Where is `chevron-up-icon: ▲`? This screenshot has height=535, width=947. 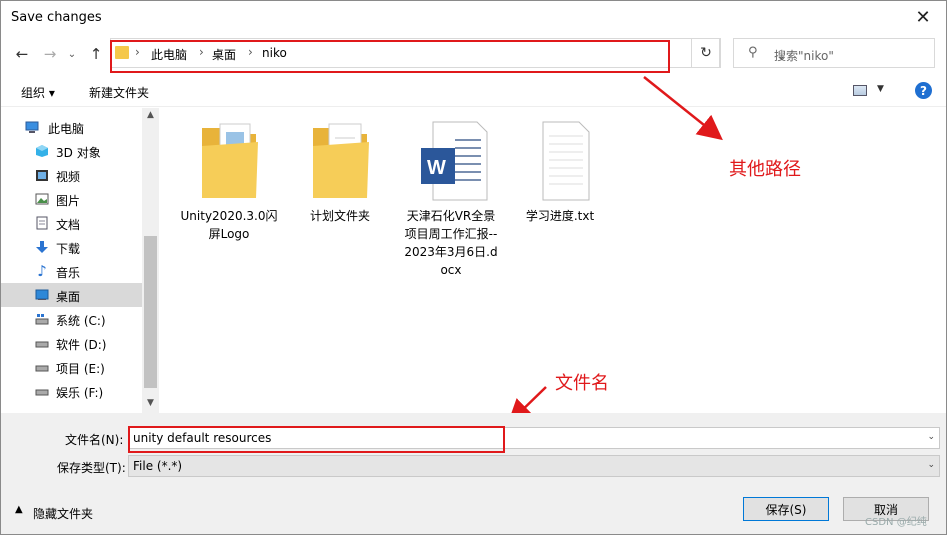 chevron-up-icon: ▲ is located at coordinates (19, 509).